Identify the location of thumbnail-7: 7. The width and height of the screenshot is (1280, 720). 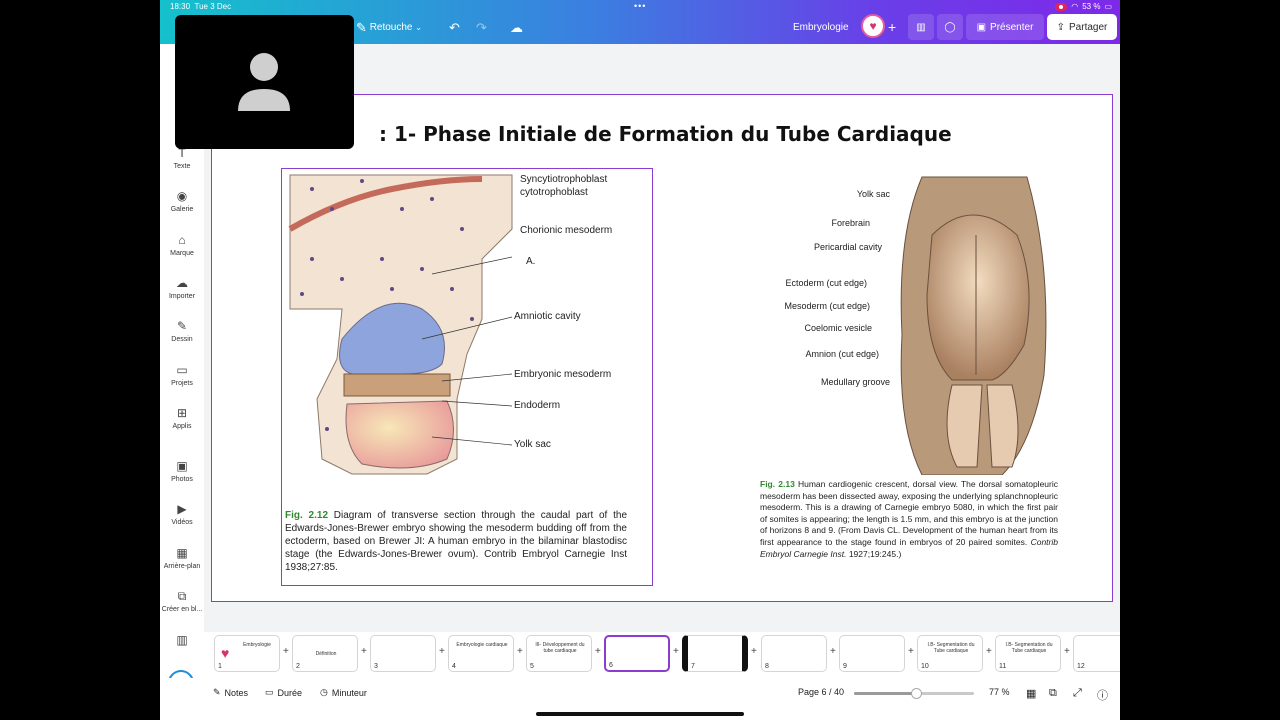
(715, 653).